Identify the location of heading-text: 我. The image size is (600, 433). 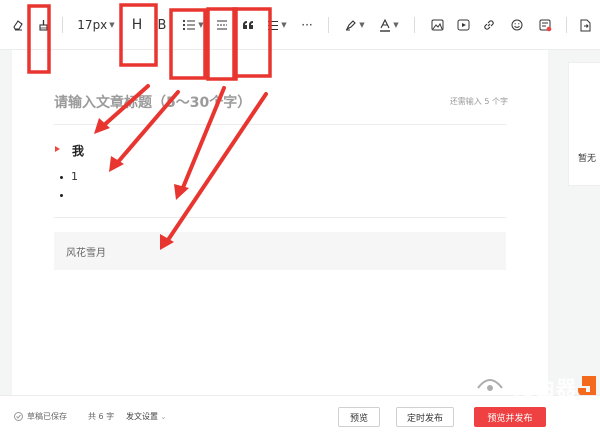
(78, 150).